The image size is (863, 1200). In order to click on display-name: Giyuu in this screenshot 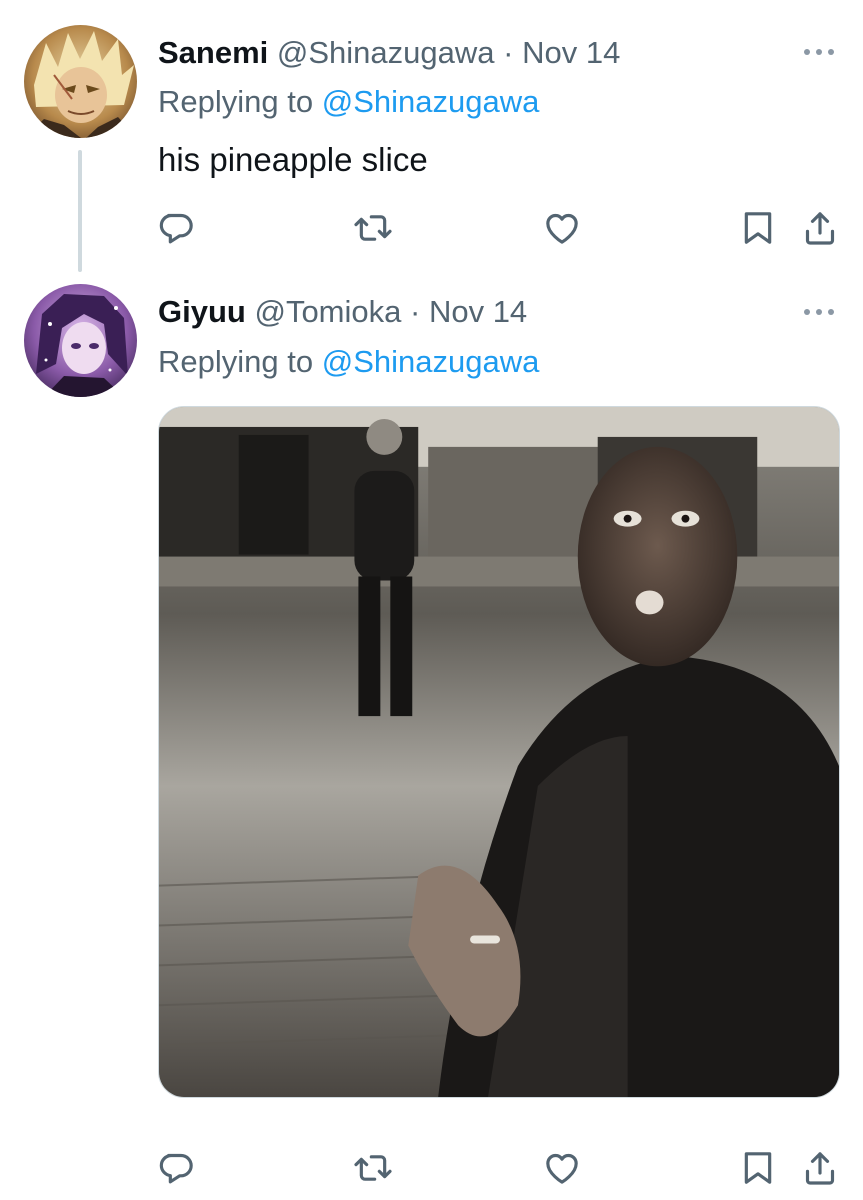, I will do `click(202, 311)`.